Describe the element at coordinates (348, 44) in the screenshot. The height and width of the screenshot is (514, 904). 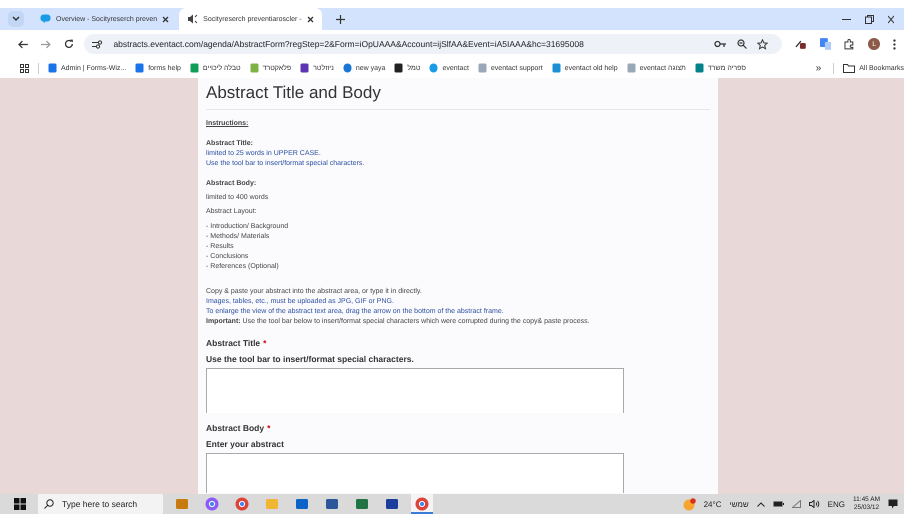
I see `url-text: abstracts.eventact.com/agenda/AbstractForm?regStep=2&Form=iOpUAAA&Account=ijSlfAA&Event=iA5IAAA&hc=31695008` at that location.